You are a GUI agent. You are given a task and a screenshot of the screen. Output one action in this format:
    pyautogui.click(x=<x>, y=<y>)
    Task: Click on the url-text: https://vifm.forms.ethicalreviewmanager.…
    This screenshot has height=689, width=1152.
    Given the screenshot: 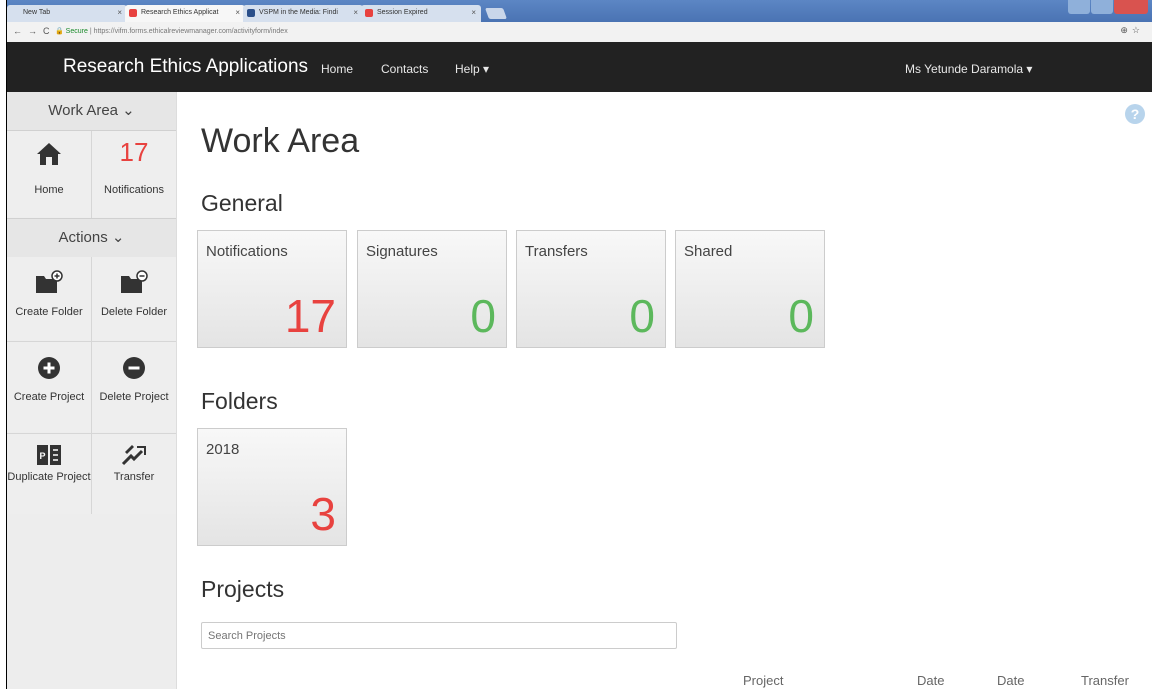 What is the action you would take?
    pyautogui.click(x=190, y=31)
    